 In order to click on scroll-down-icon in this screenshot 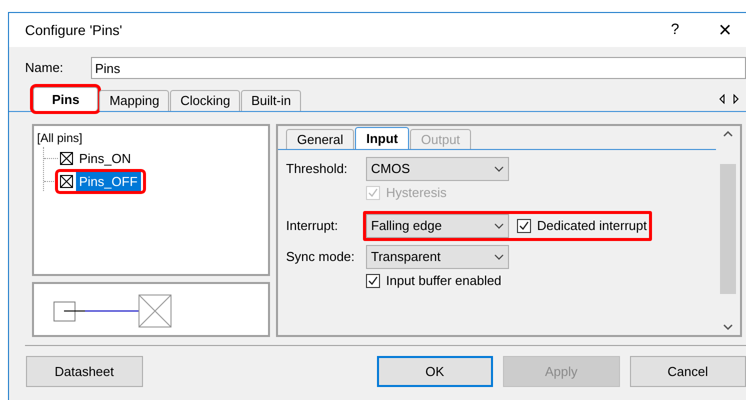, I will do `click(728, 327)`.